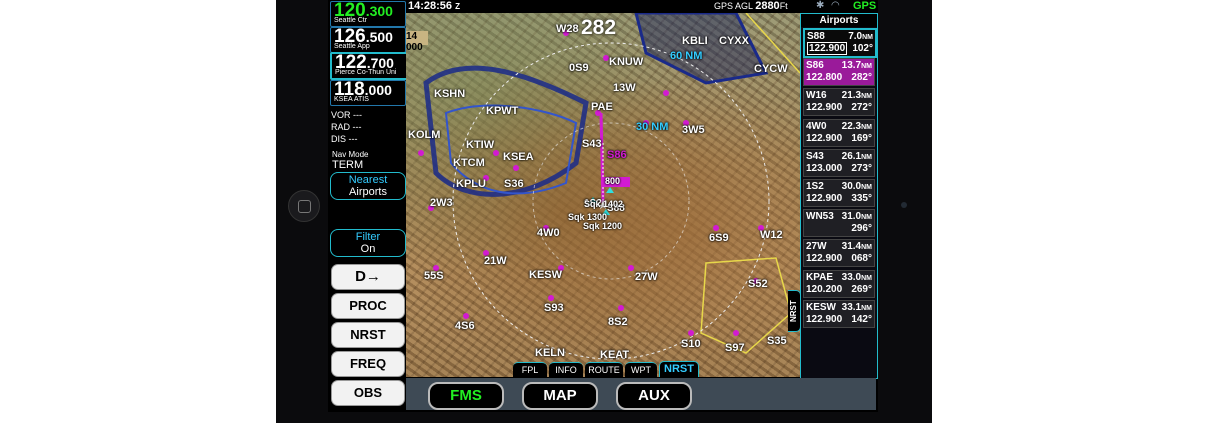 This screenshot has height=423, width=1210. Describe the element at coordinates (904, 205) in the screenshot. I see `camera-icon` at that location.